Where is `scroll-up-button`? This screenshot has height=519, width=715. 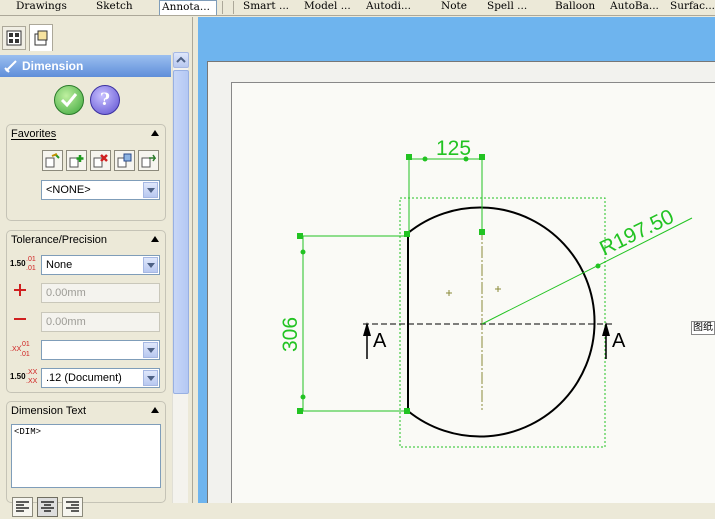 scroll-up-button is located at coordinates (181, 60).